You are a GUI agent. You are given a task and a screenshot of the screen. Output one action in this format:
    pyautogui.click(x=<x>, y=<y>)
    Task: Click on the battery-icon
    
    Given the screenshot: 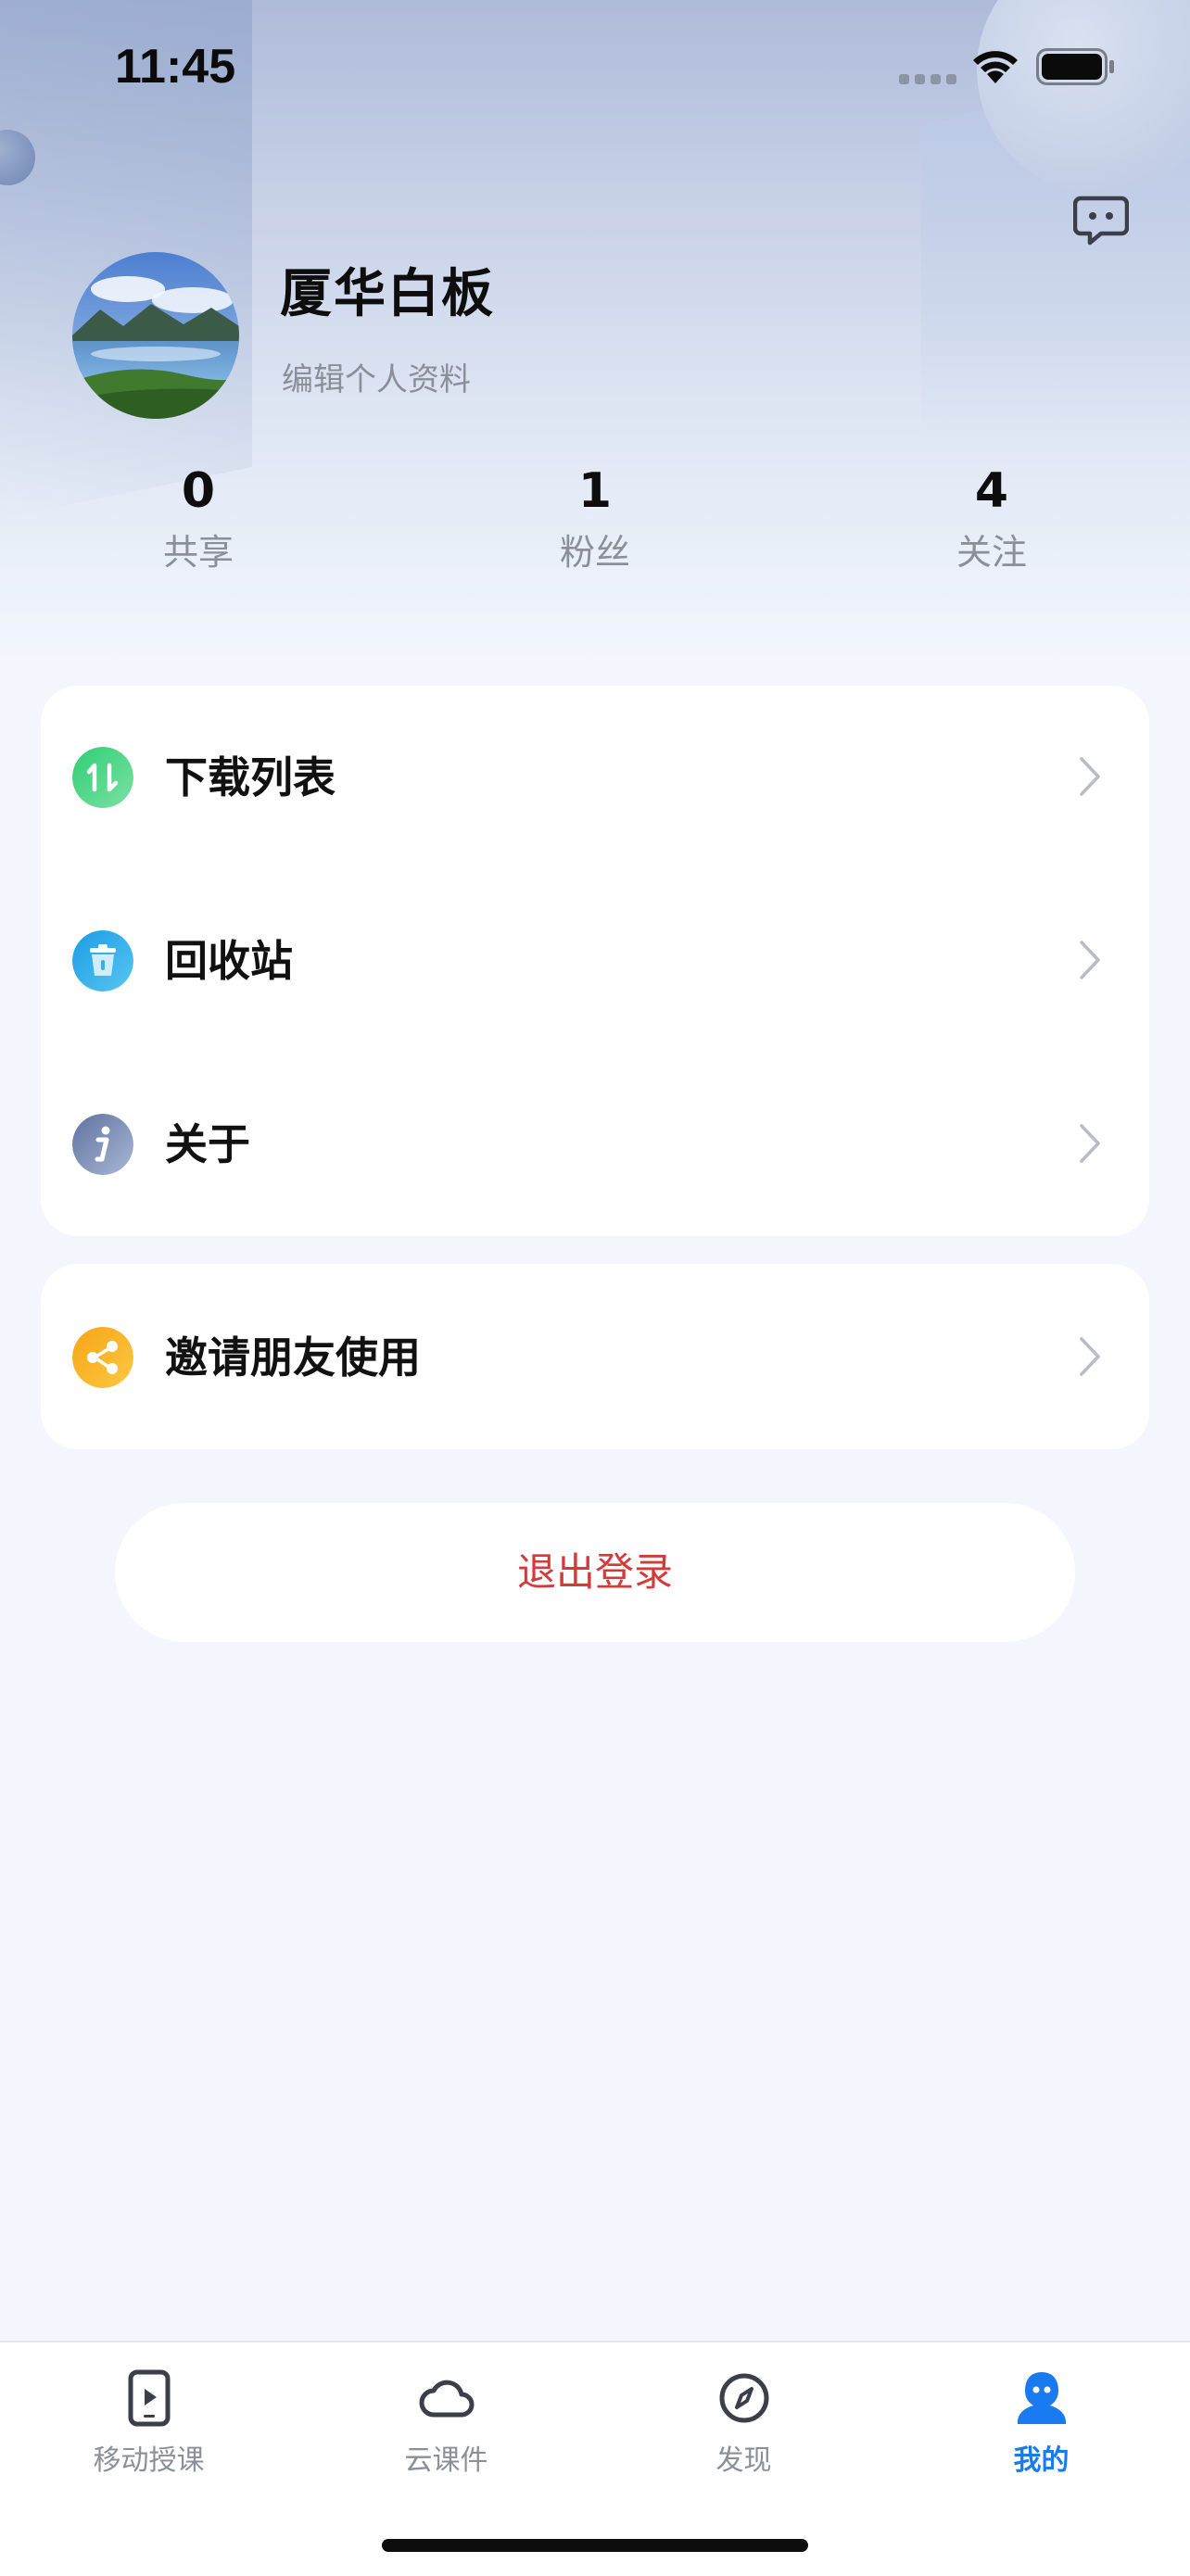 What is the action you would take?
    pyautogui.click(x=1075, y=66)
    